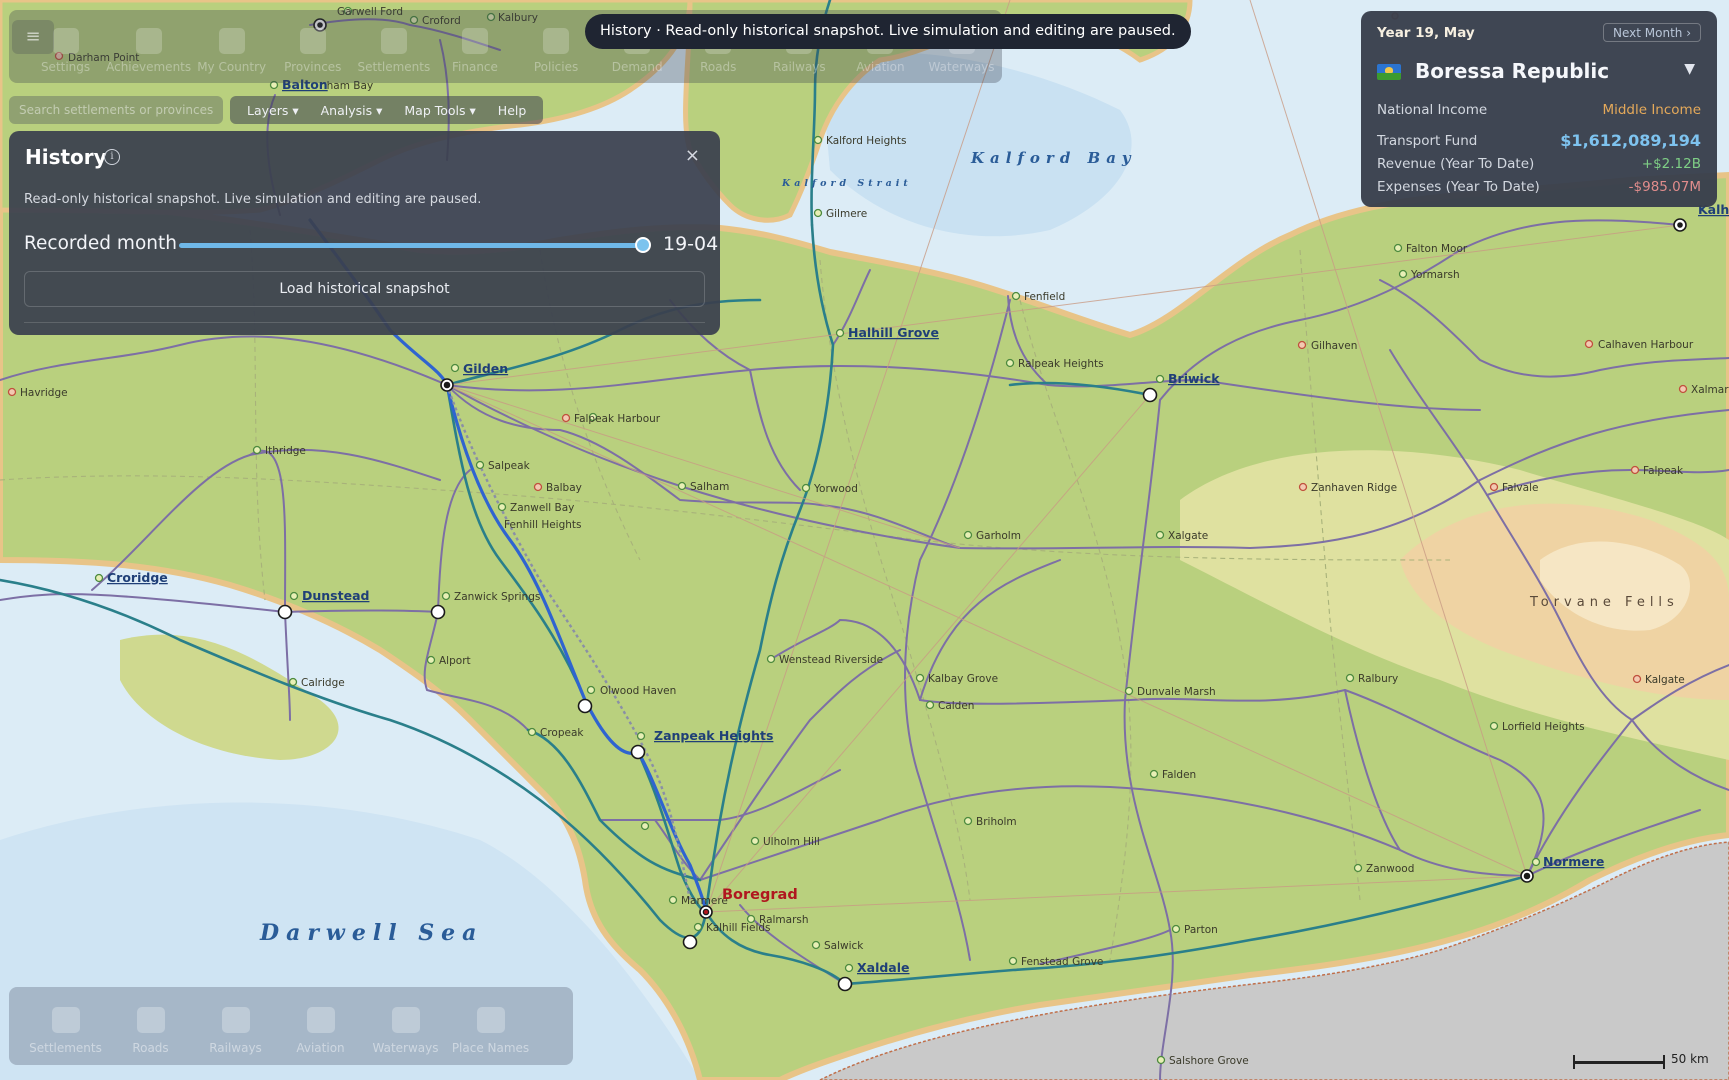  What do you see at coordinates (1664, 187) in the screenshot?
I see `expenses-value: -$985.07M` at bounding box center [1664, 187].